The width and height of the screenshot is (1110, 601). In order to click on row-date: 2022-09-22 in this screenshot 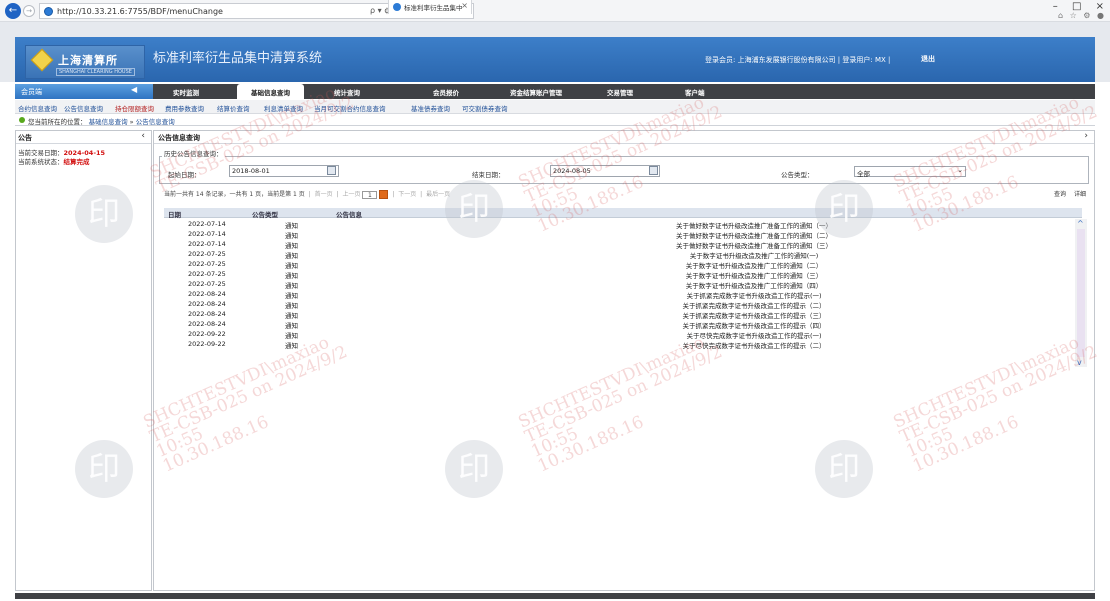, I will do `click(207, 334)`.